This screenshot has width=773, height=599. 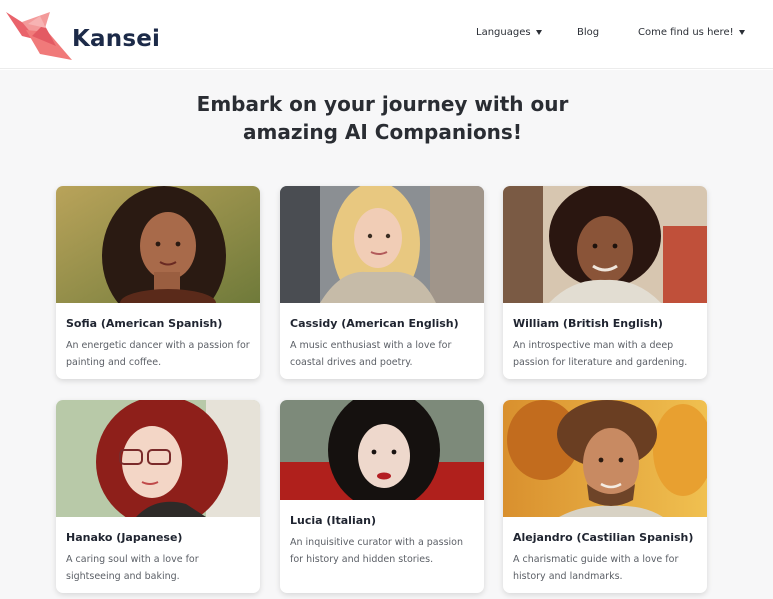 What do you see at coordinates (124, 537) in the screenshot?
I see `companion-name: Hanako (Japanese)` at bounding box center [124, 537].